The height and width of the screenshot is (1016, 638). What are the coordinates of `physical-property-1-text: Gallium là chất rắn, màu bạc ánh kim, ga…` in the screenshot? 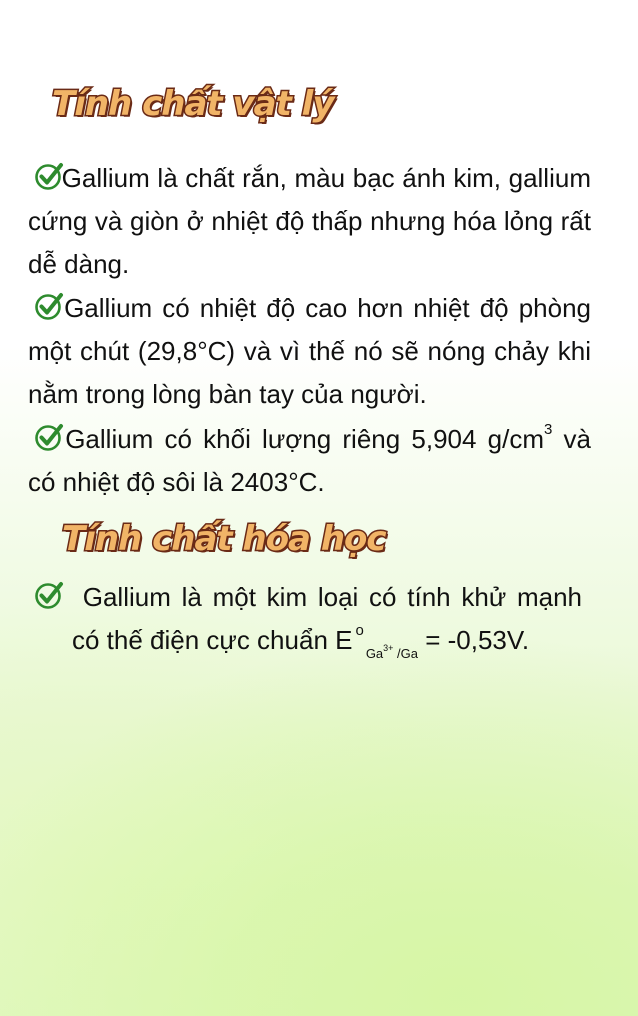 It's located at (309, 221).